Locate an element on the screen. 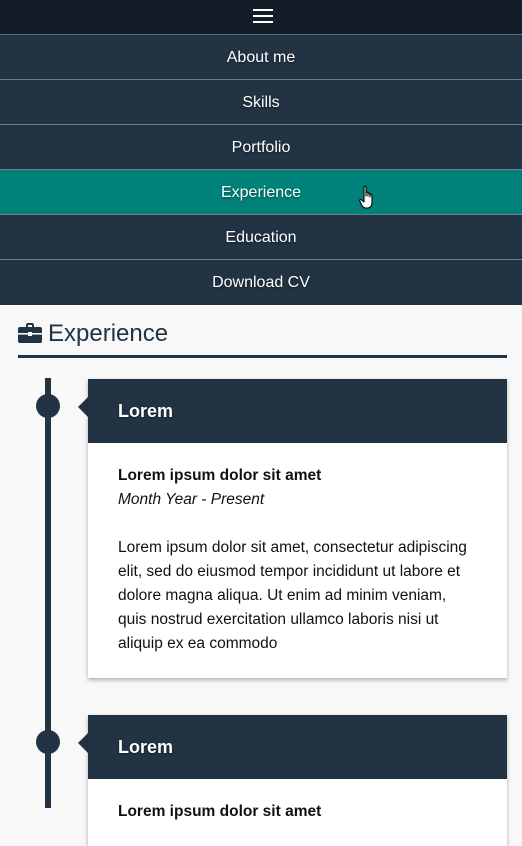 The width and height of the screenshot is (522, 846). hamburger-menu-icon is located at coordinates (263, 16).